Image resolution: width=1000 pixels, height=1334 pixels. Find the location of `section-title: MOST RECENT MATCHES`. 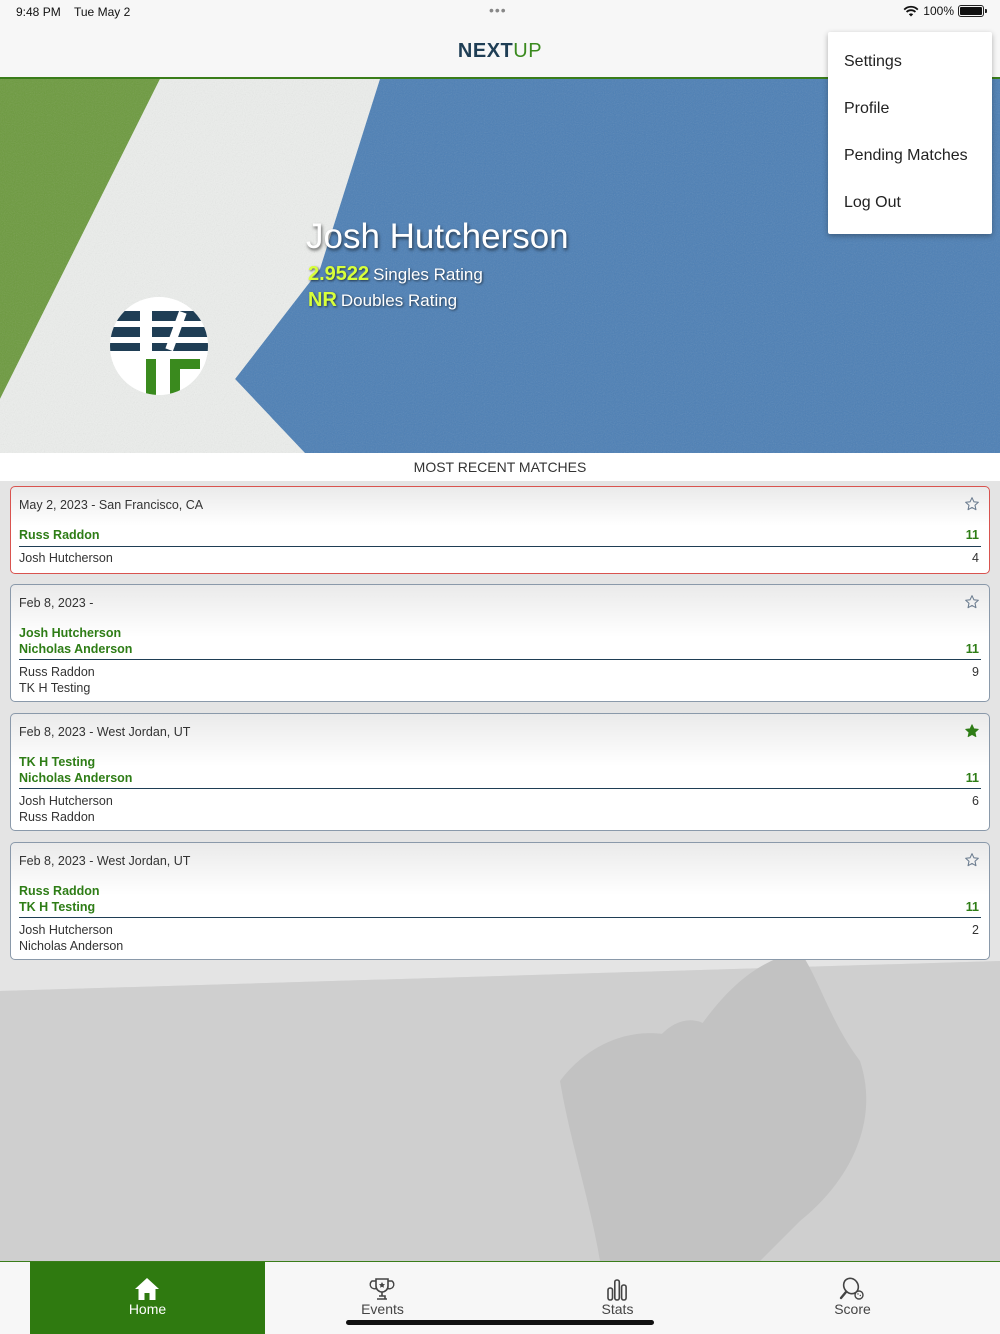

section-title: MOST RECENT MATCHES is located at coordinates (500, 467).